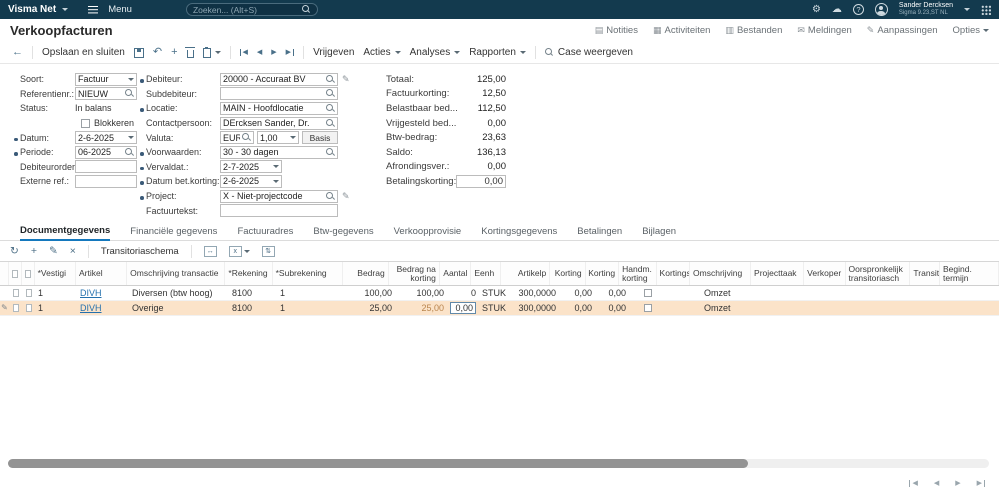  Describe the element at coordinates (65, 9) in the screenshot. I see `brand-chevron-down-icon` at that location.